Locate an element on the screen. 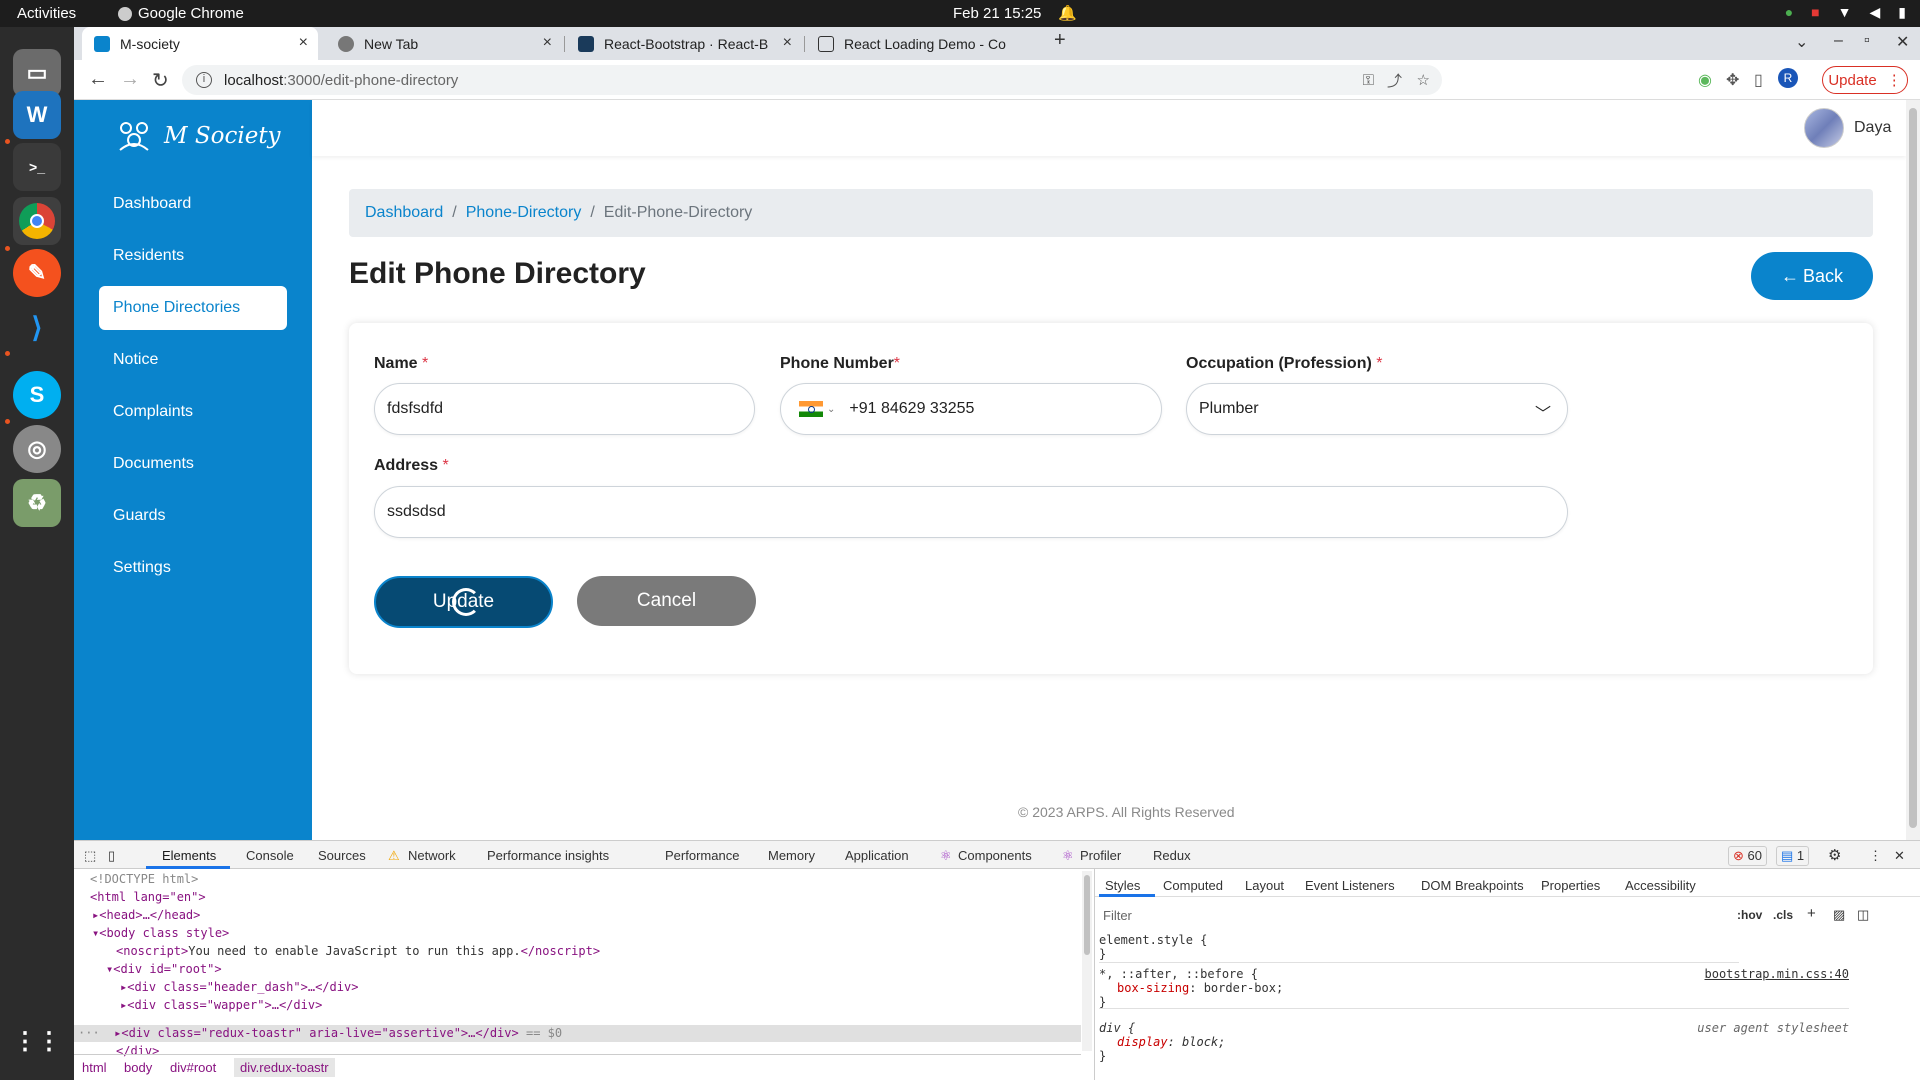  more-vert-icon: ⋮ is located at coordinates (1875, 856).